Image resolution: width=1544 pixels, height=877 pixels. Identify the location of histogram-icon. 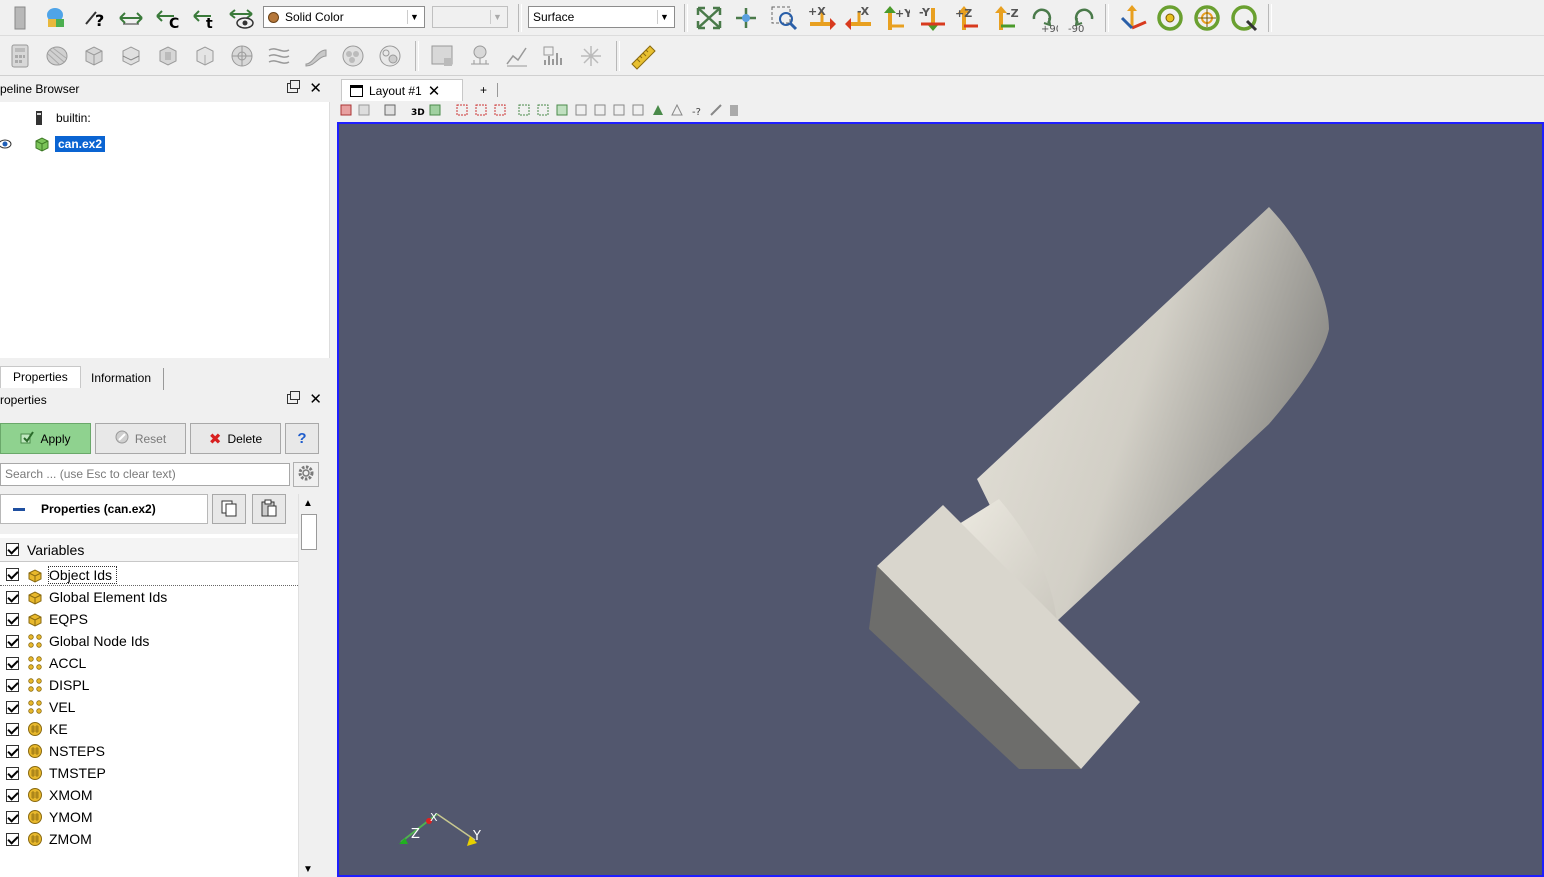
(554, 56).